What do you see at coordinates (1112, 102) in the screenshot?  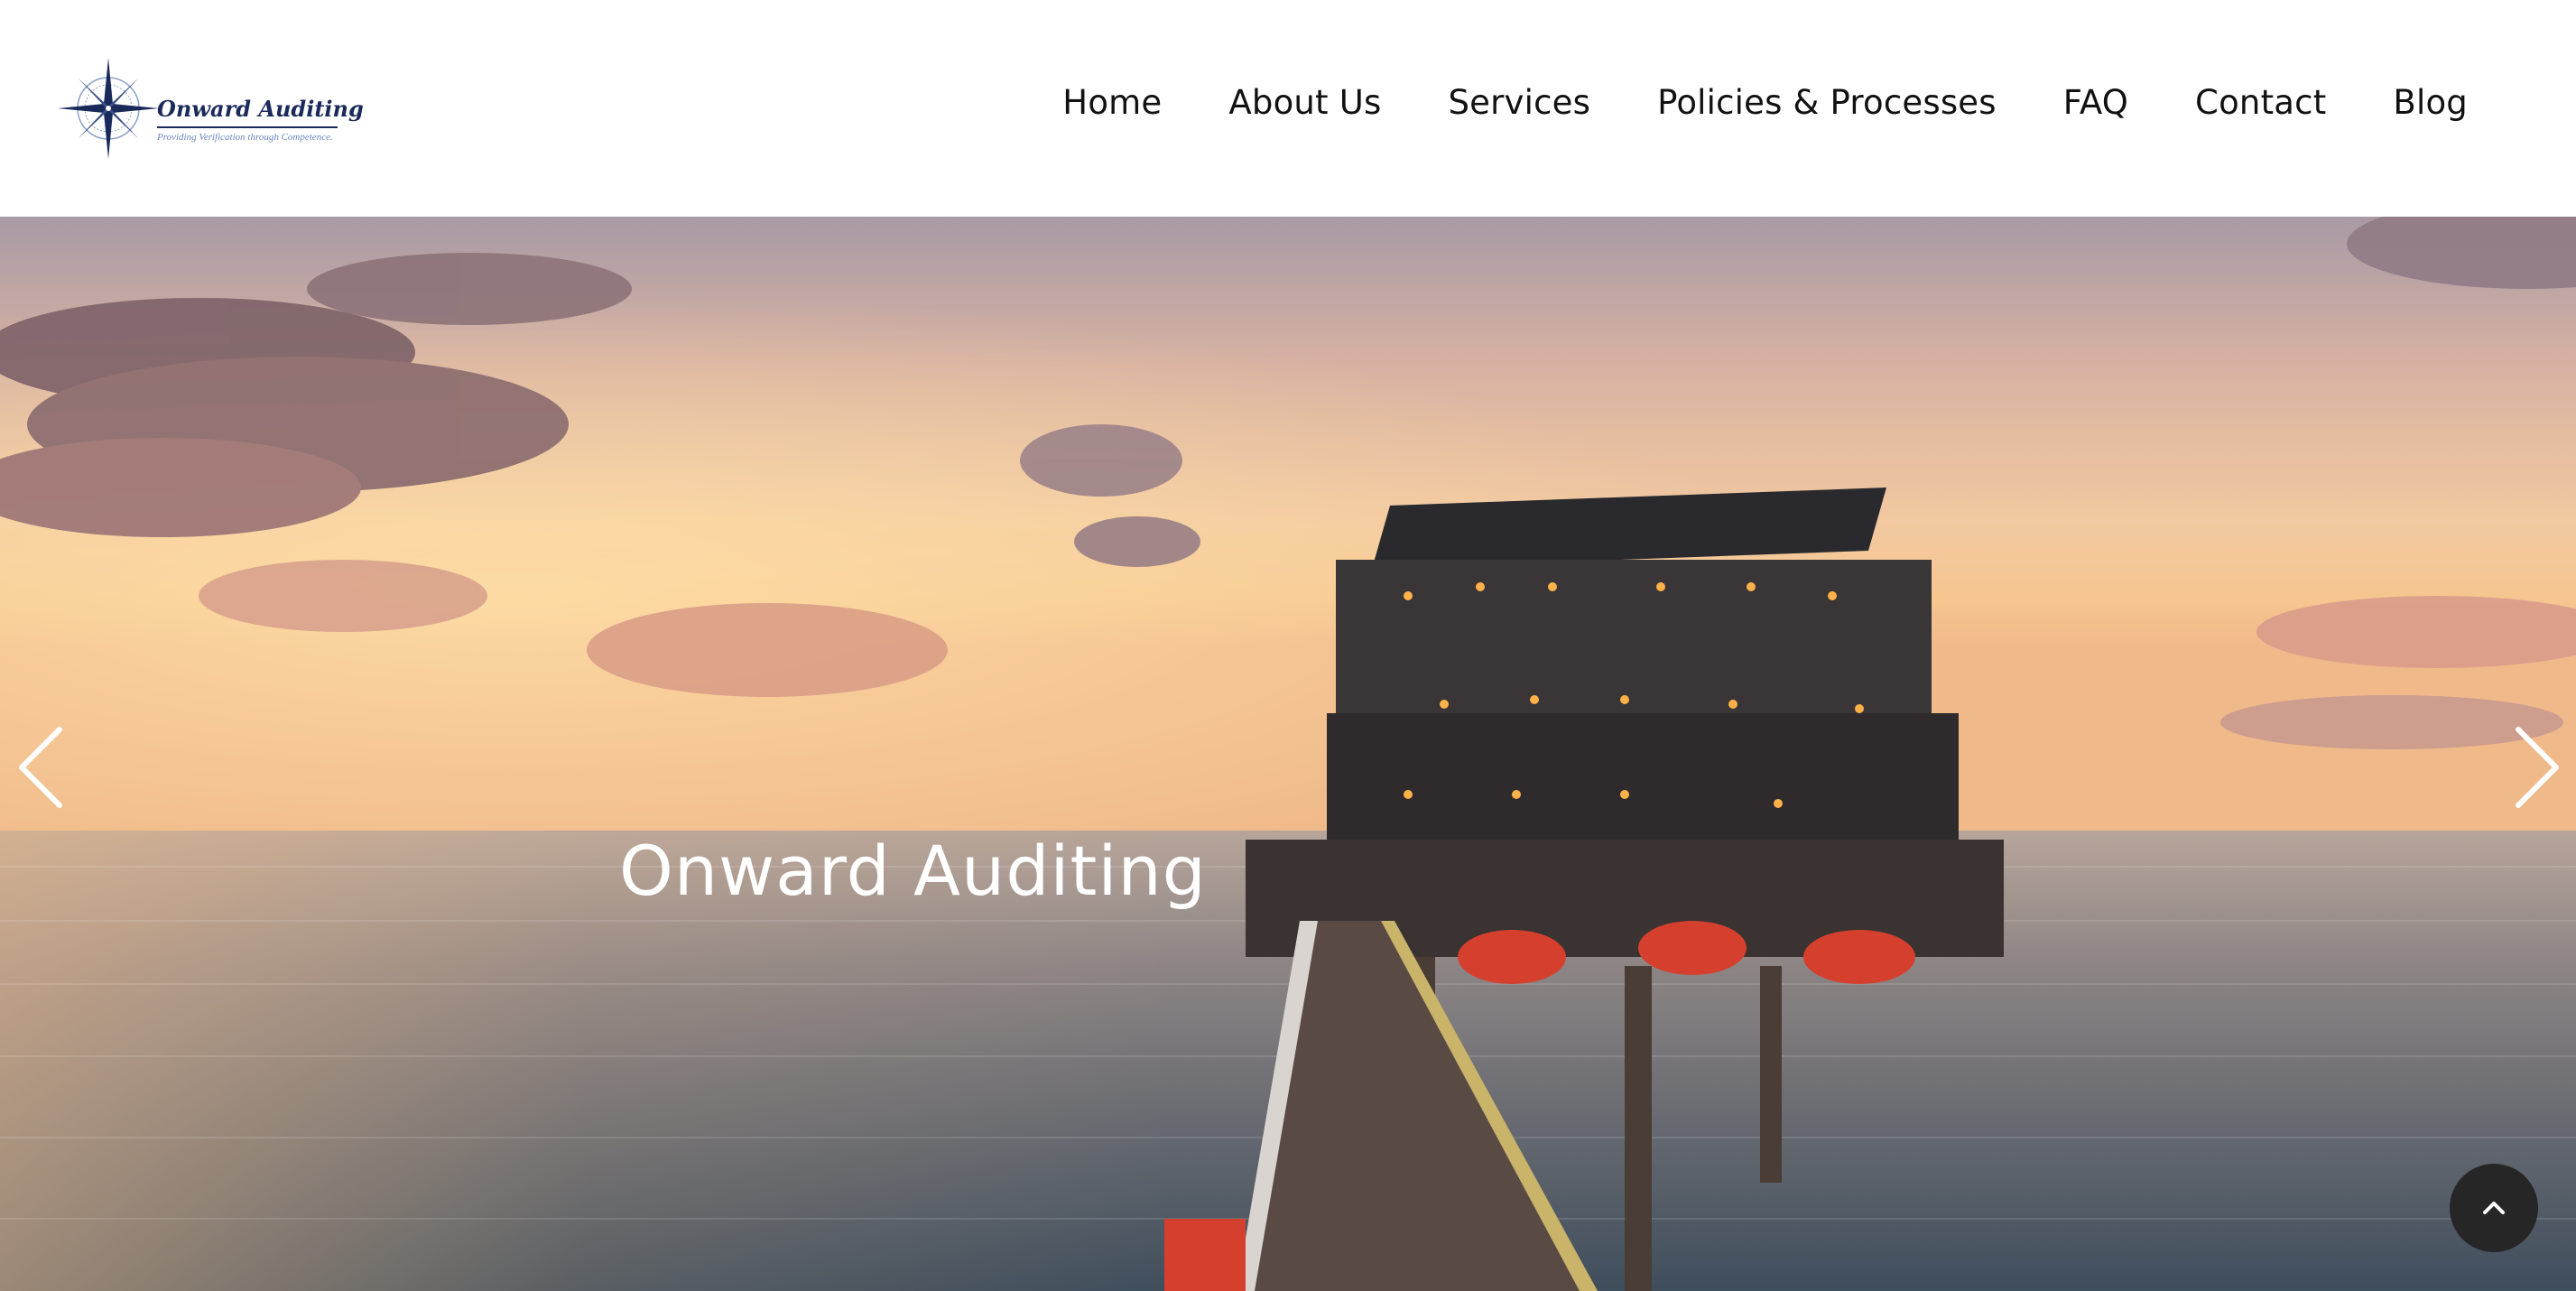 I see `nav-home: Home` at bounding box center [1112, 102].